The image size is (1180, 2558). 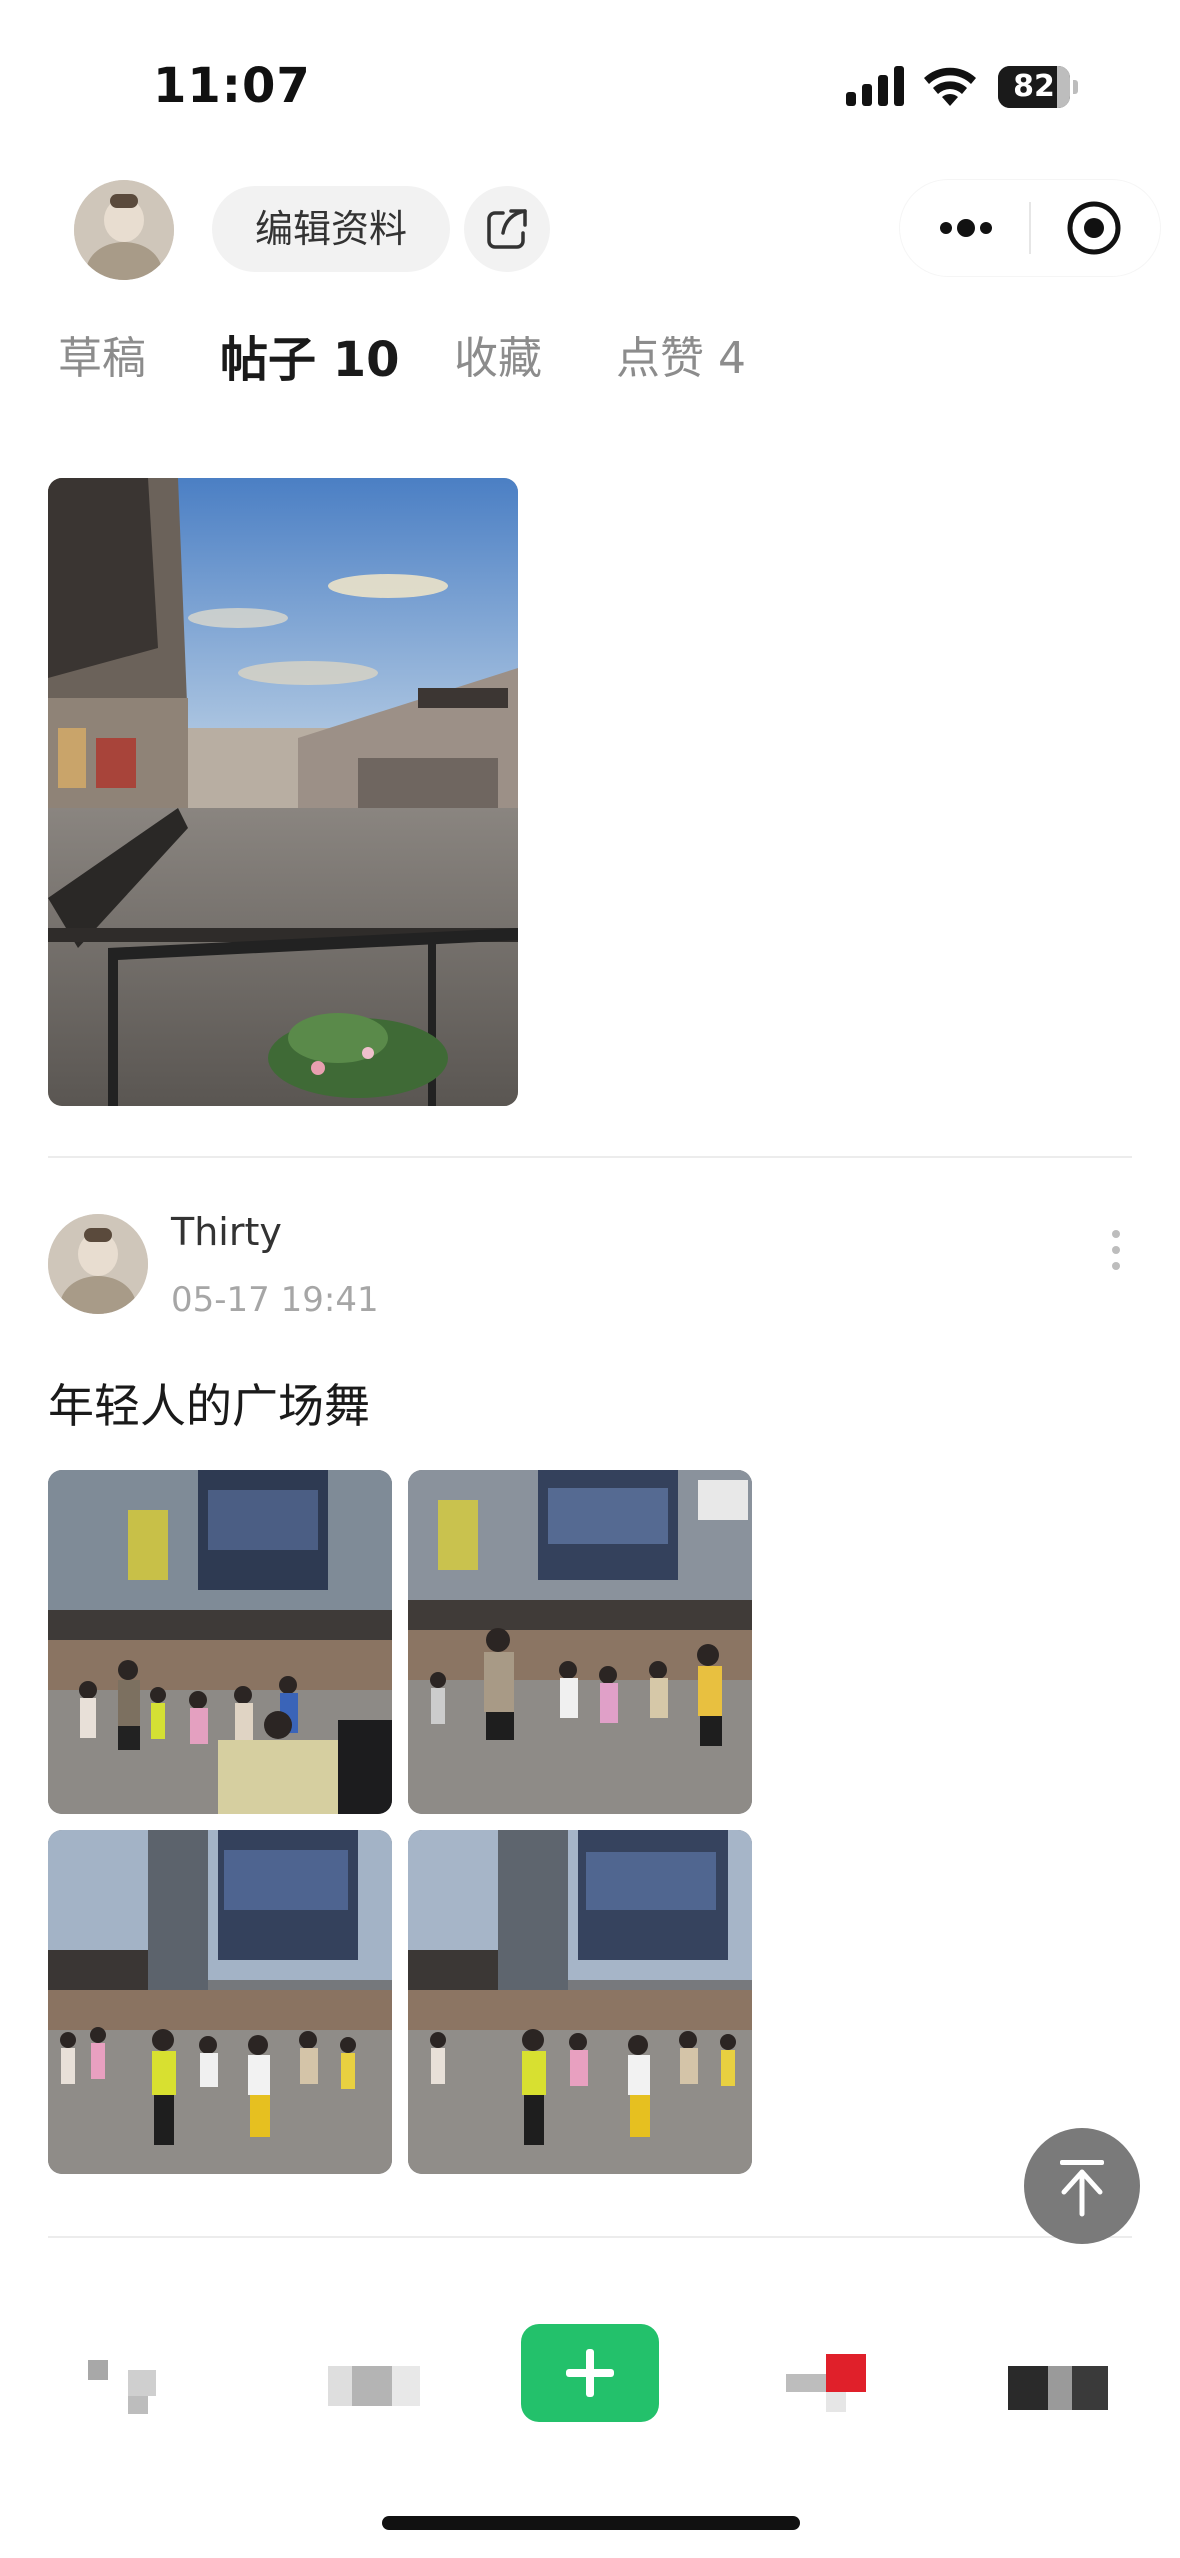 I want to click on tab-likes: 点赞 4, so click(x=681, y=354).